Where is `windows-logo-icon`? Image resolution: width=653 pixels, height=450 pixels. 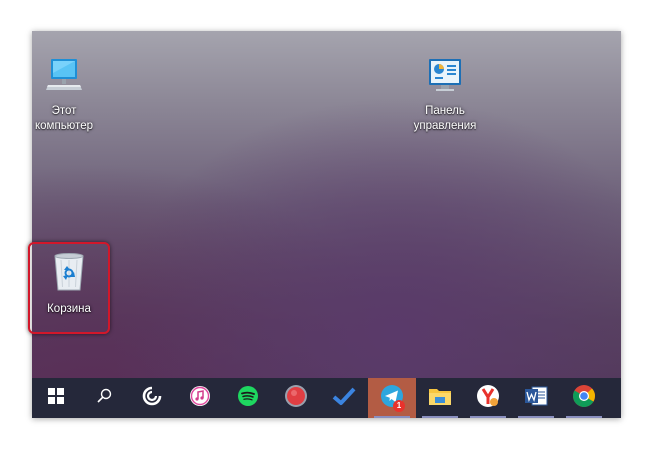
windows-logo-icon is located at coordinates (56, 398).